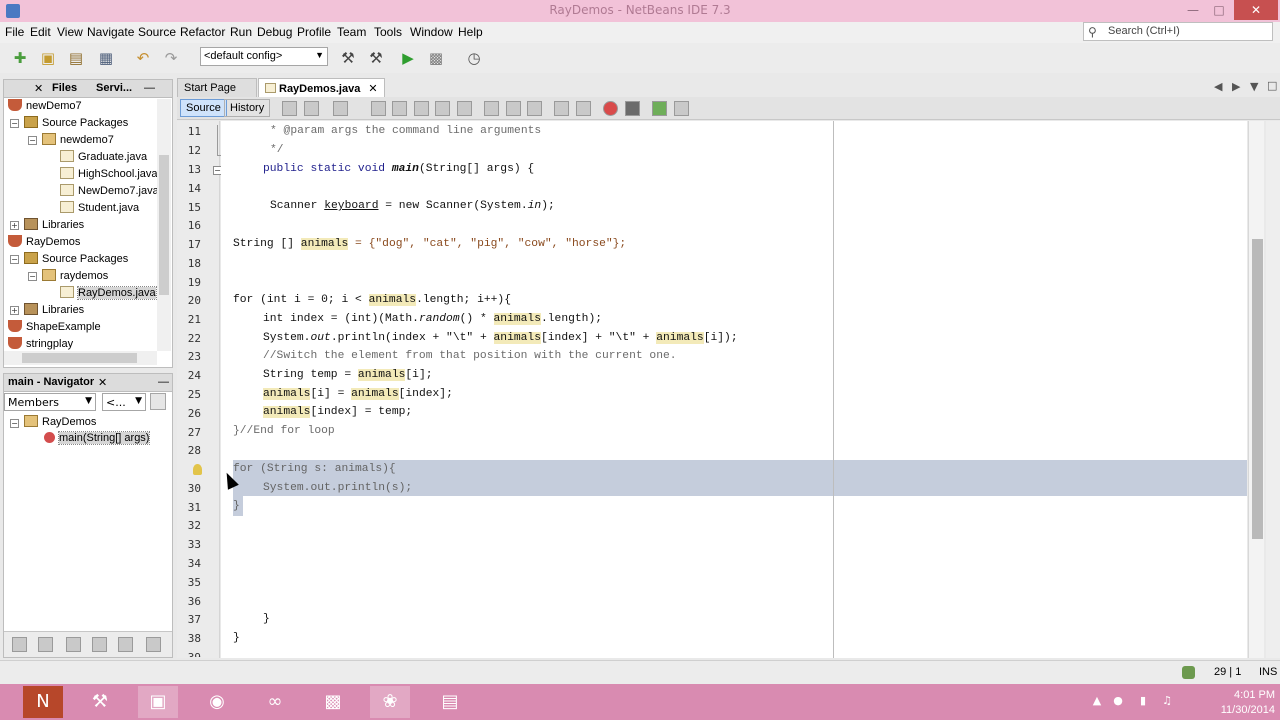 The image size is (1280, 720). Describe the element at coordinates (1193, 10) in the screenshot. I see `minimize-button: —` at that location.